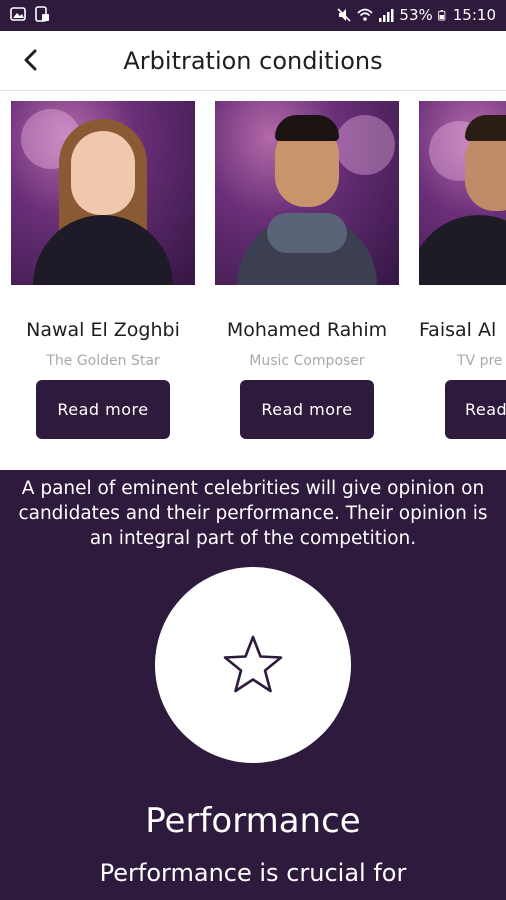  I want to click on clock: 15:10, so click(474, 15).